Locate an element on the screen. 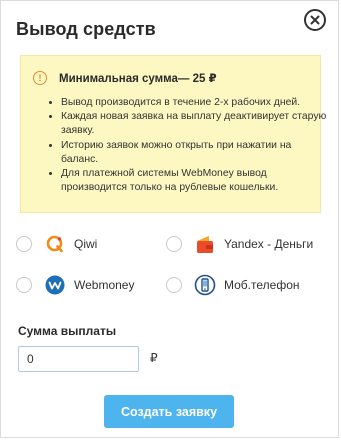  info-icon: ! is located at coordinates (40, 78).